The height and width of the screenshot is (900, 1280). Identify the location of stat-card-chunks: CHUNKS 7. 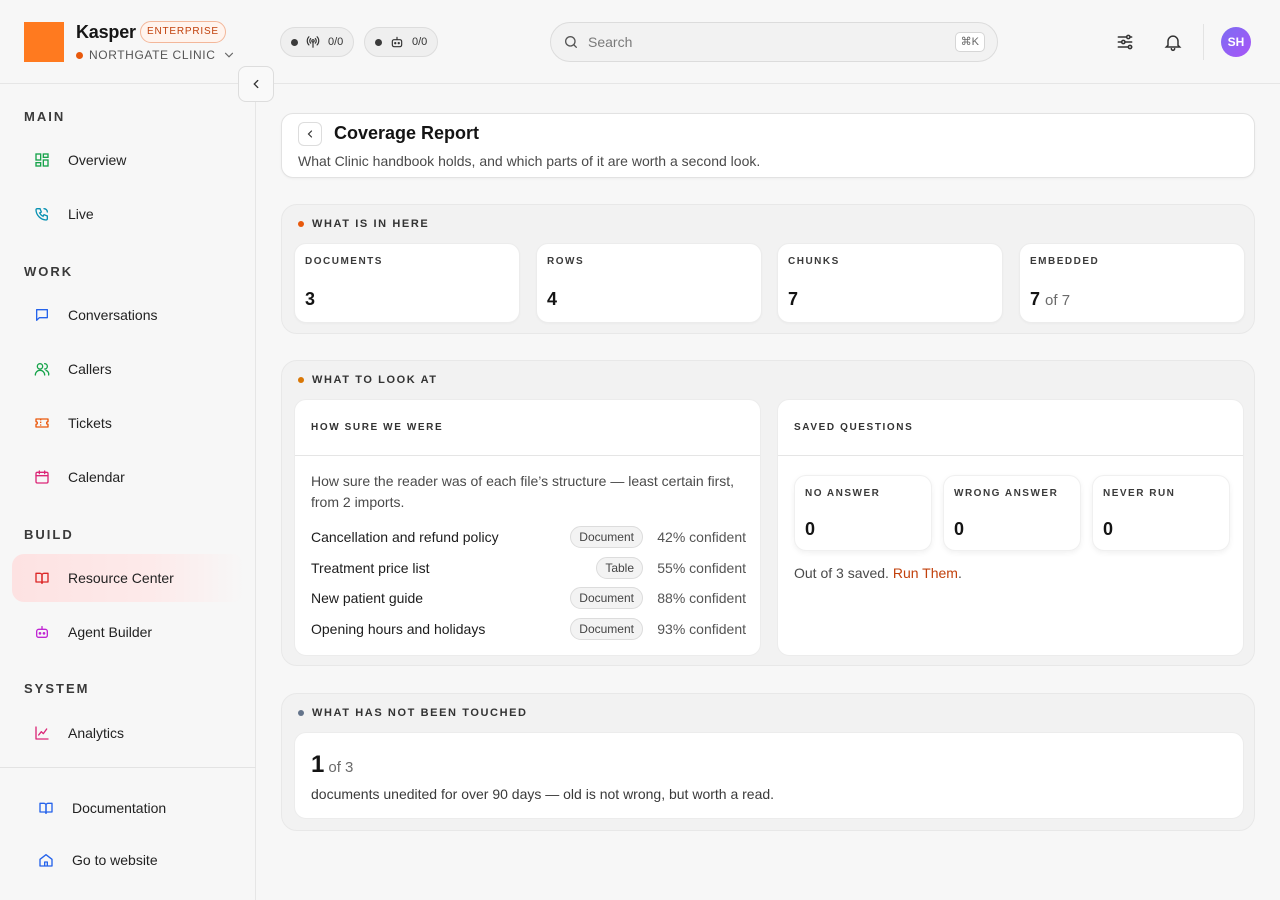
(890, 283).